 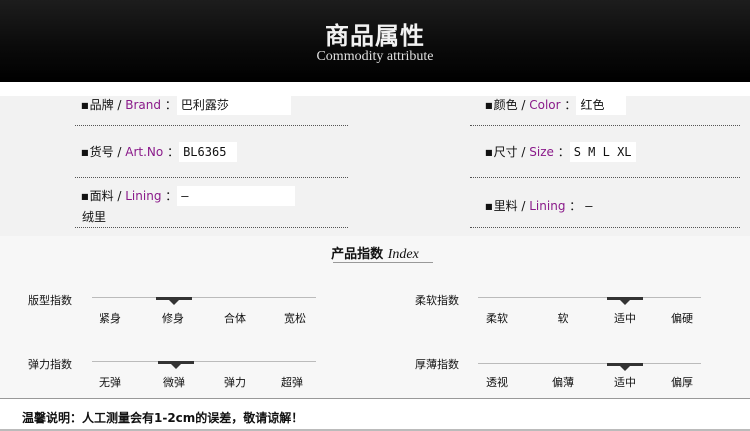 What do you see at coordinates (505, 206) in the screenshot?
I see `attr-label-cn: 里料` at bounding box center [505, 206].